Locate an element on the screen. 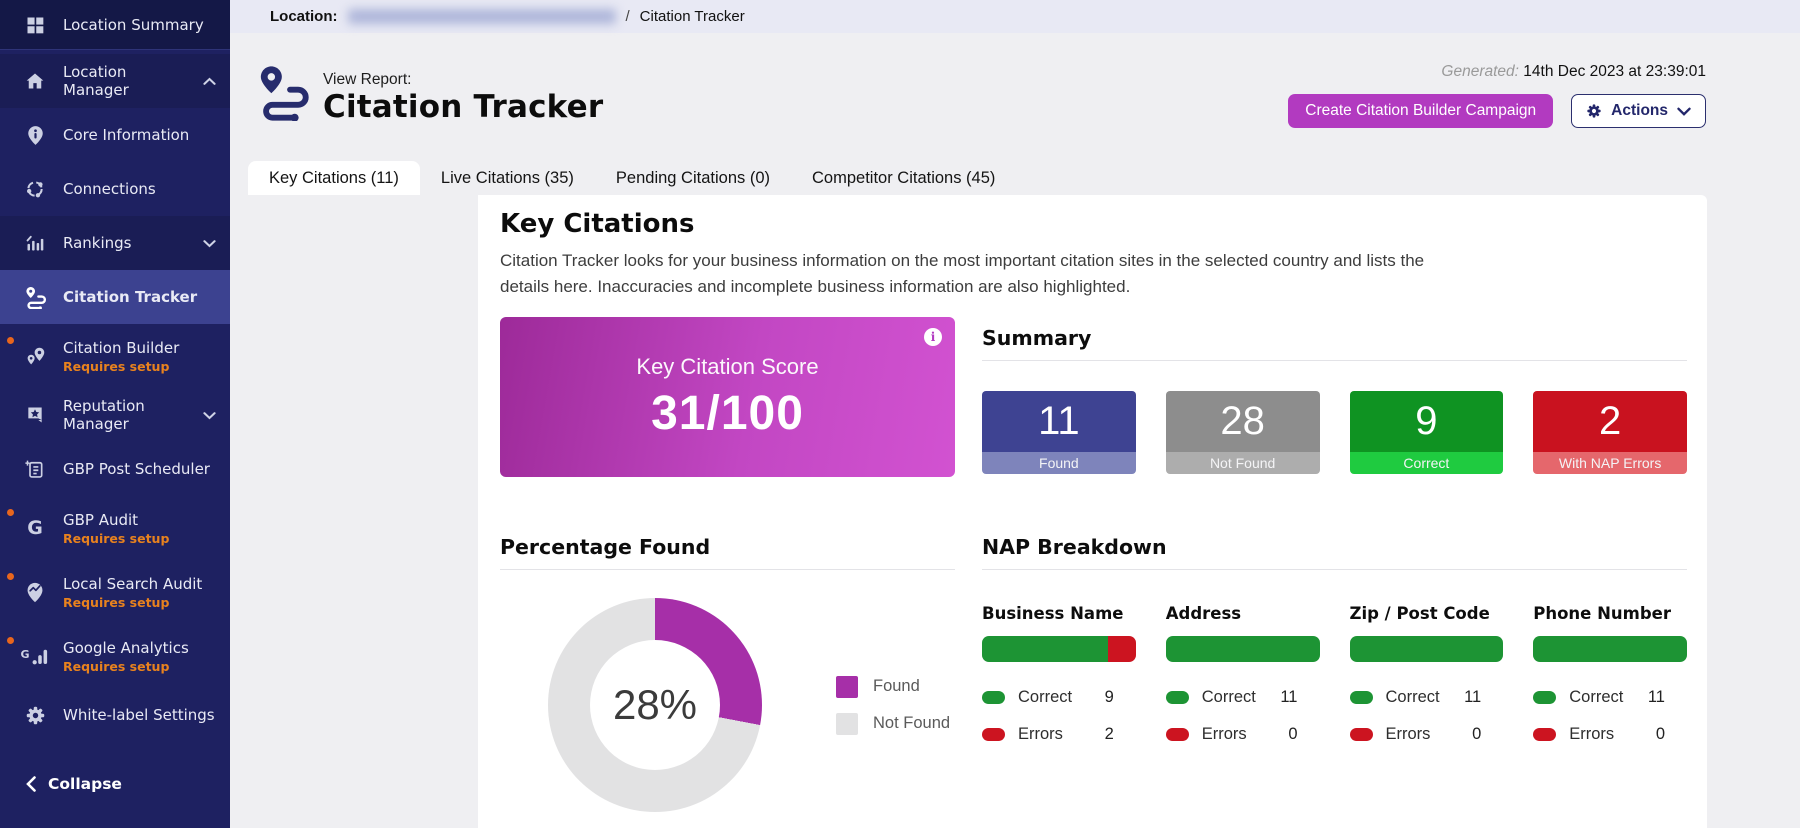 This screenshot has width=1800, height=828. location-name-redacted is located at coordinates (481, 16).